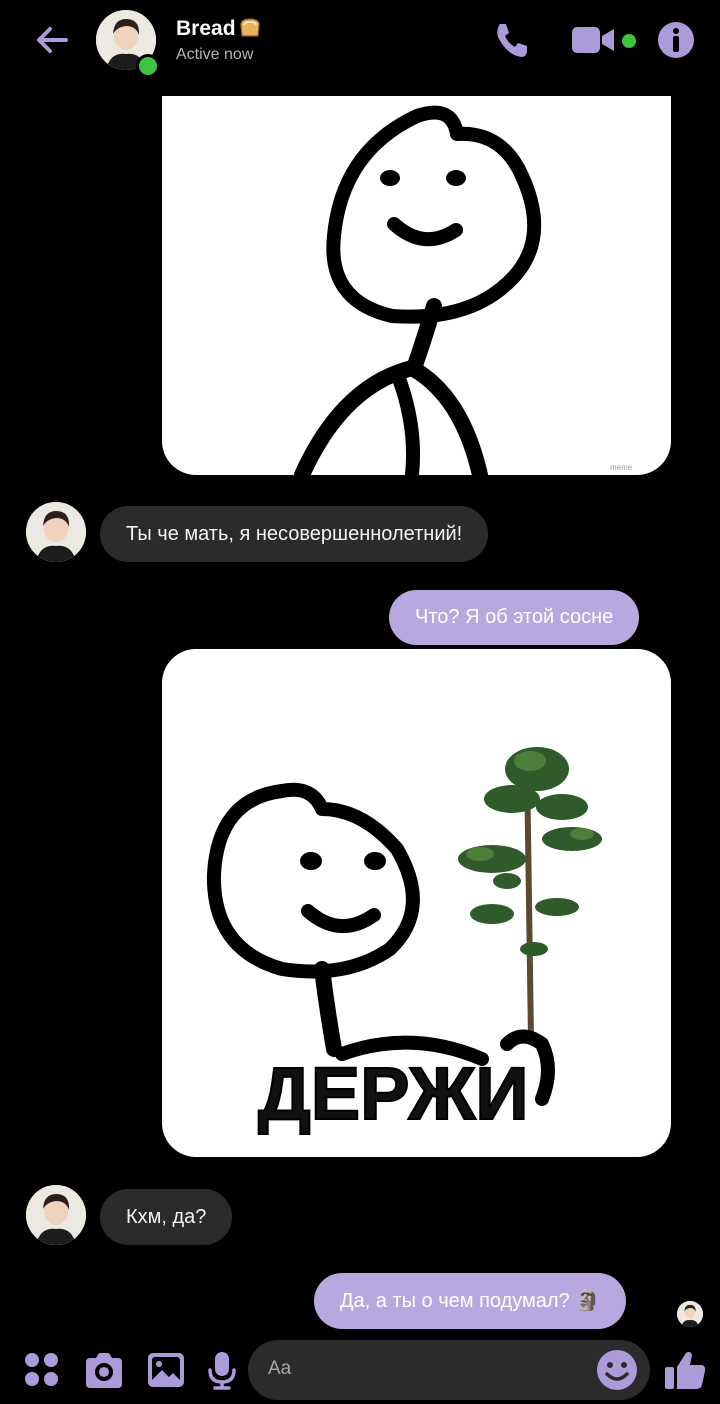  Describe the element at coordinates (166, 1217) in the screenshot. I see `incoming-message-bubble: Кхм, да?` at that location.